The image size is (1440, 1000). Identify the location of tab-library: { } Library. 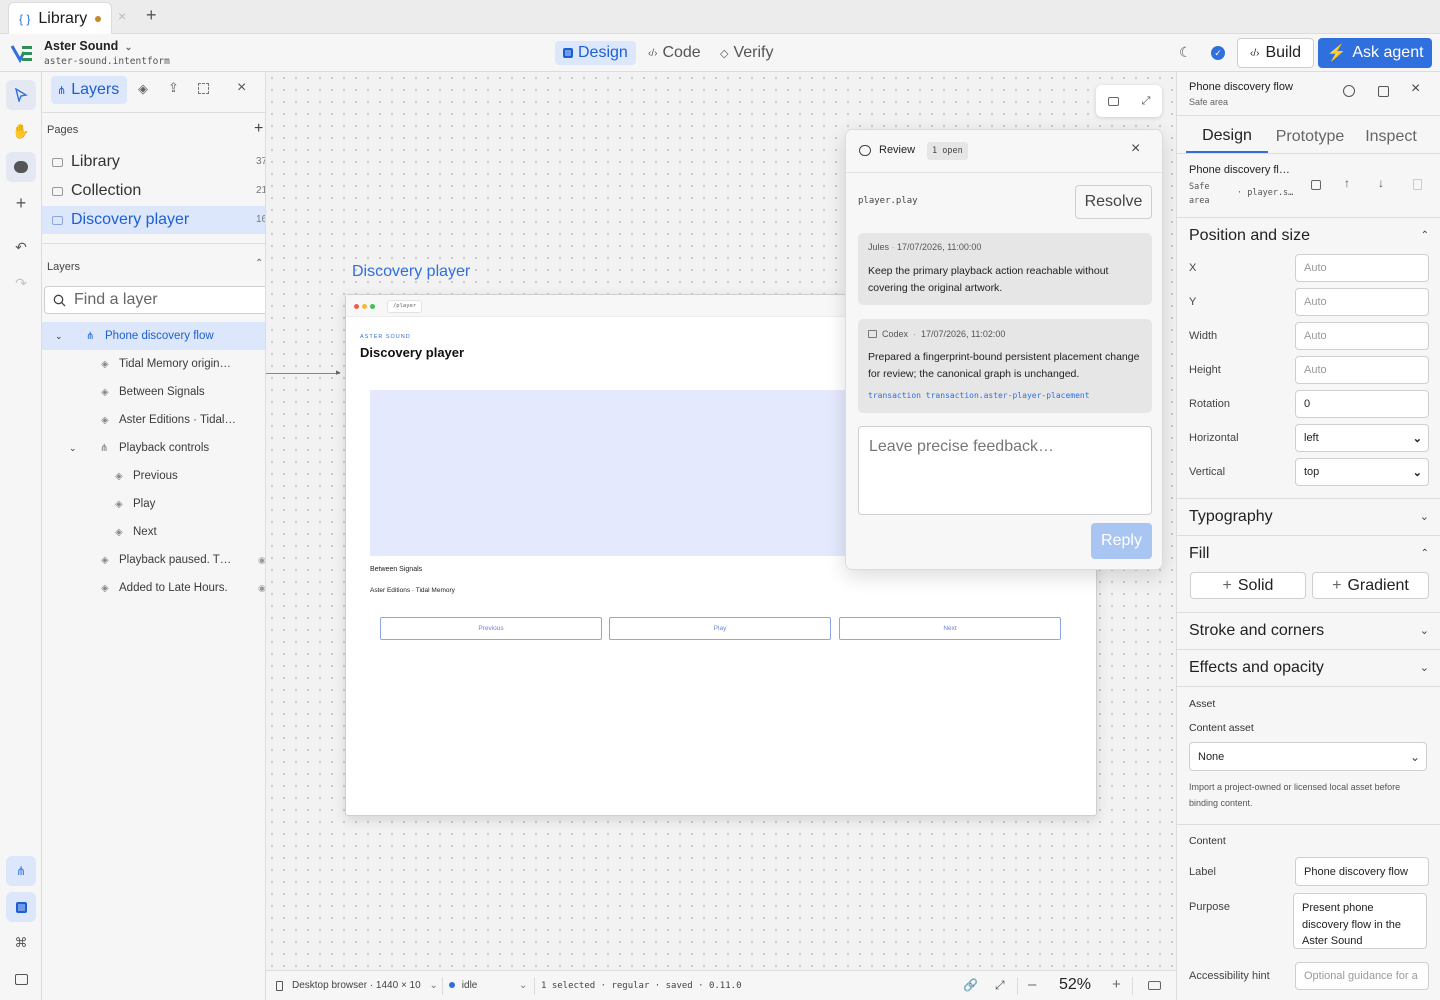
(60, 18).